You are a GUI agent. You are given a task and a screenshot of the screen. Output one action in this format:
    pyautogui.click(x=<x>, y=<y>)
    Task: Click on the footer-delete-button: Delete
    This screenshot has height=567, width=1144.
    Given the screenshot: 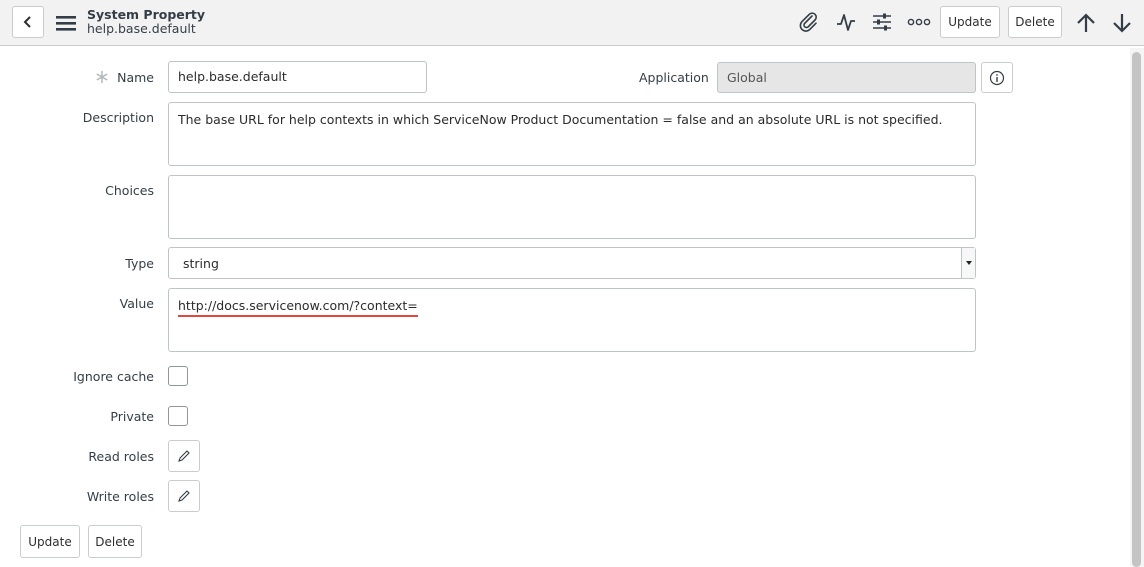 What is the action you would take?
    pyautogui.click(x=115, y=541)
    